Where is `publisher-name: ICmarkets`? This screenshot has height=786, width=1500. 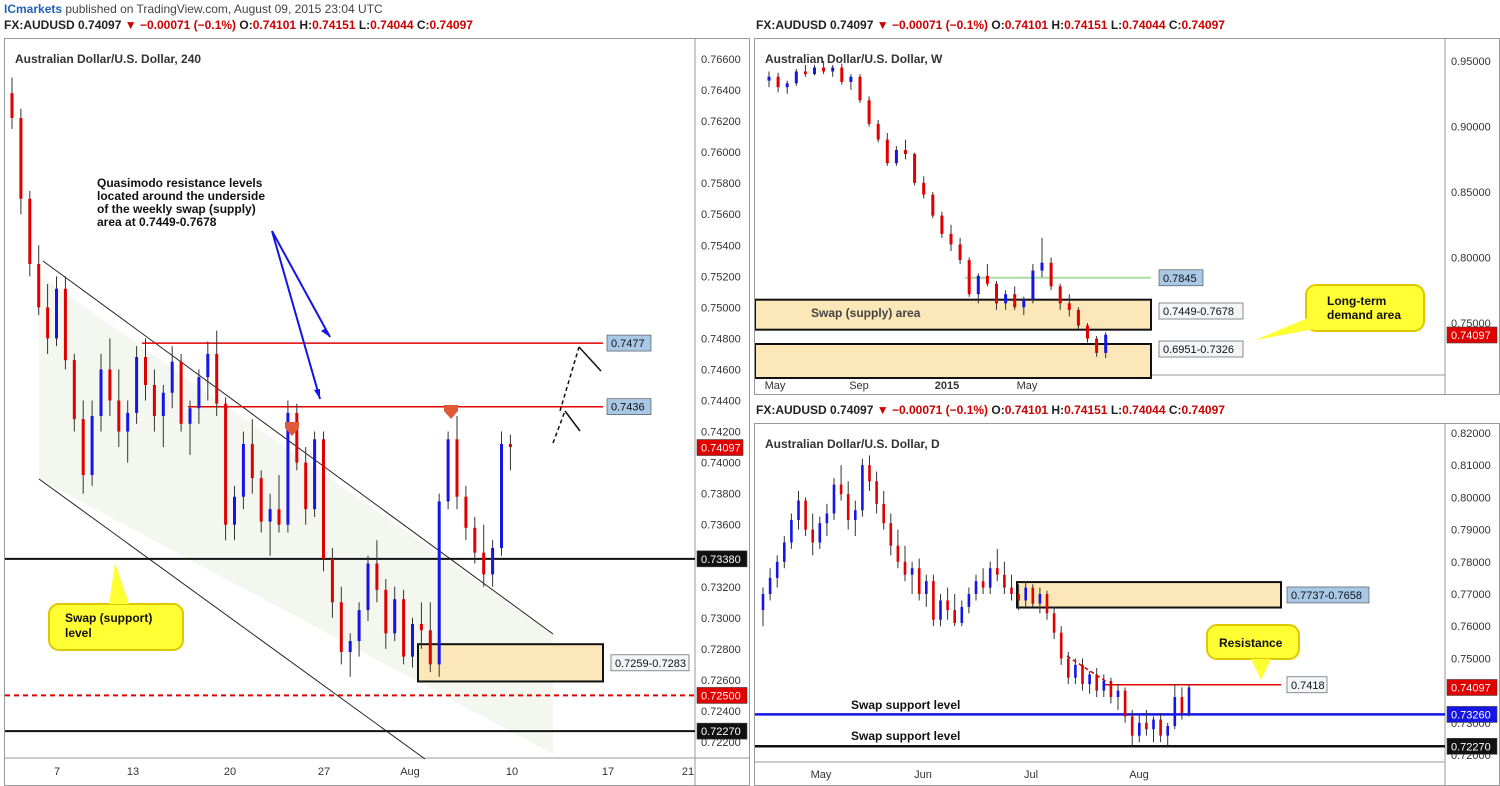 publisher-name: ICmarkets is located at coordinates (33, 9).